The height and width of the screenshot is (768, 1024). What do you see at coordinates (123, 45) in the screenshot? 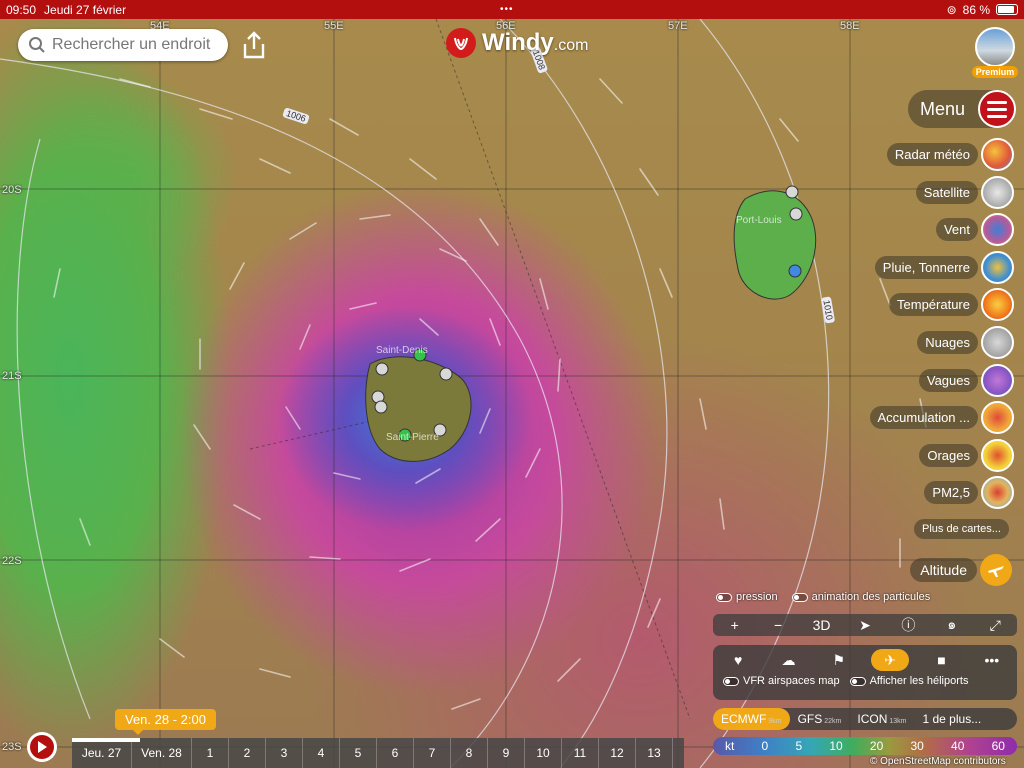
I see `search-input: Rechercher un endroit` at bounding box center [123, 45].